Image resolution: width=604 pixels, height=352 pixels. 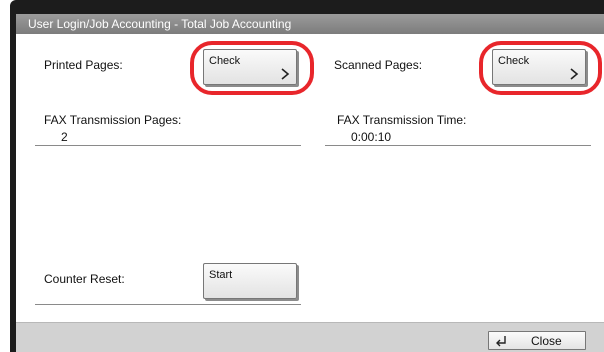 I want to click on scanned-pages-label: Scanned Pages:, so click(x=378, y=65).